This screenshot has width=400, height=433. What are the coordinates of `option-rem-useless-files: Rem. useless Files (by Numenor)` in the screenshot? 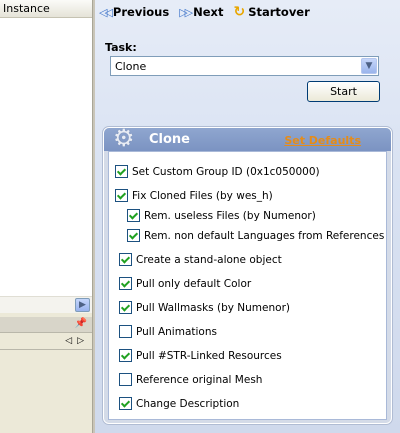 It's located at (221, 215).